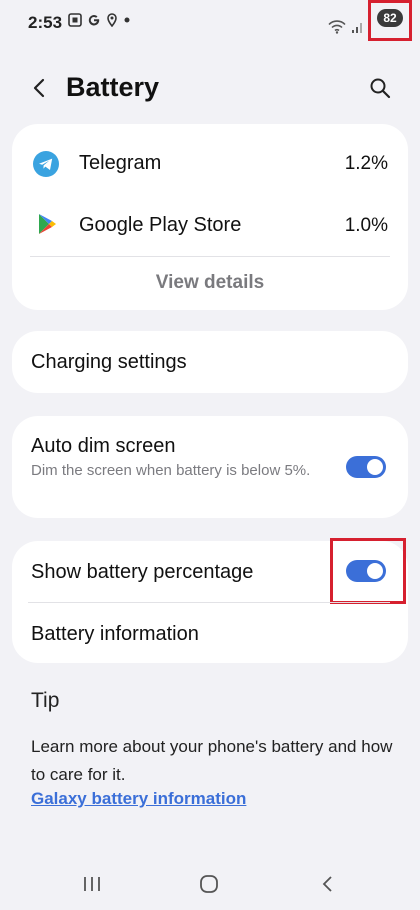 Image resolution: width=420 pixels, height=910 pixels. I want to click on battery-highlight: 82, so click(390, 20).